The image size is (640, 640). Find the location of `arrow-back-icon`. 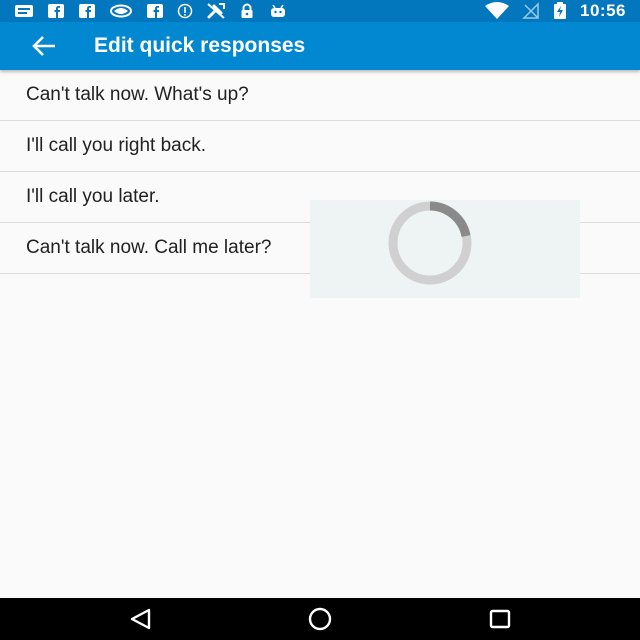

arrow-back-icon is located at coordinates (43, 46).